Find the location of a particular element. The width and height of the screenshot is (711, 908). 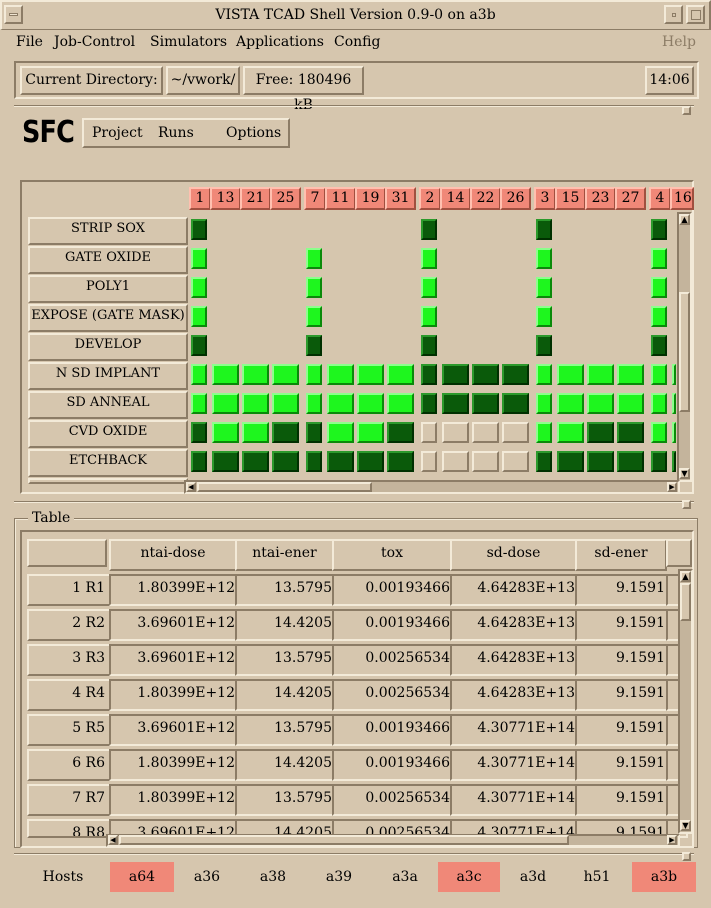

maximize-button is located at coordinates (695, 14).